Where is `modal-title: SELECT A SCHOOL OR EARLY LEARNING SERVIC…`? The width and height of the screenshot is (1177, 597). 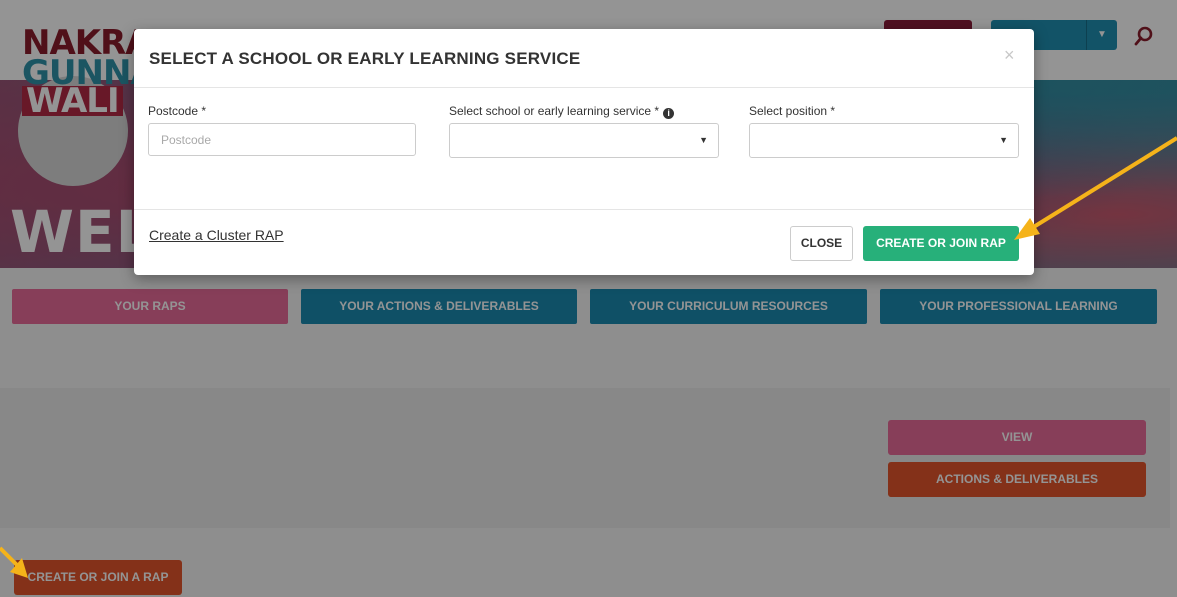
modal-title: SELECT A SCHOOL OR EARLY LEARNING SERVIC… is located at coordinates (365, 58).